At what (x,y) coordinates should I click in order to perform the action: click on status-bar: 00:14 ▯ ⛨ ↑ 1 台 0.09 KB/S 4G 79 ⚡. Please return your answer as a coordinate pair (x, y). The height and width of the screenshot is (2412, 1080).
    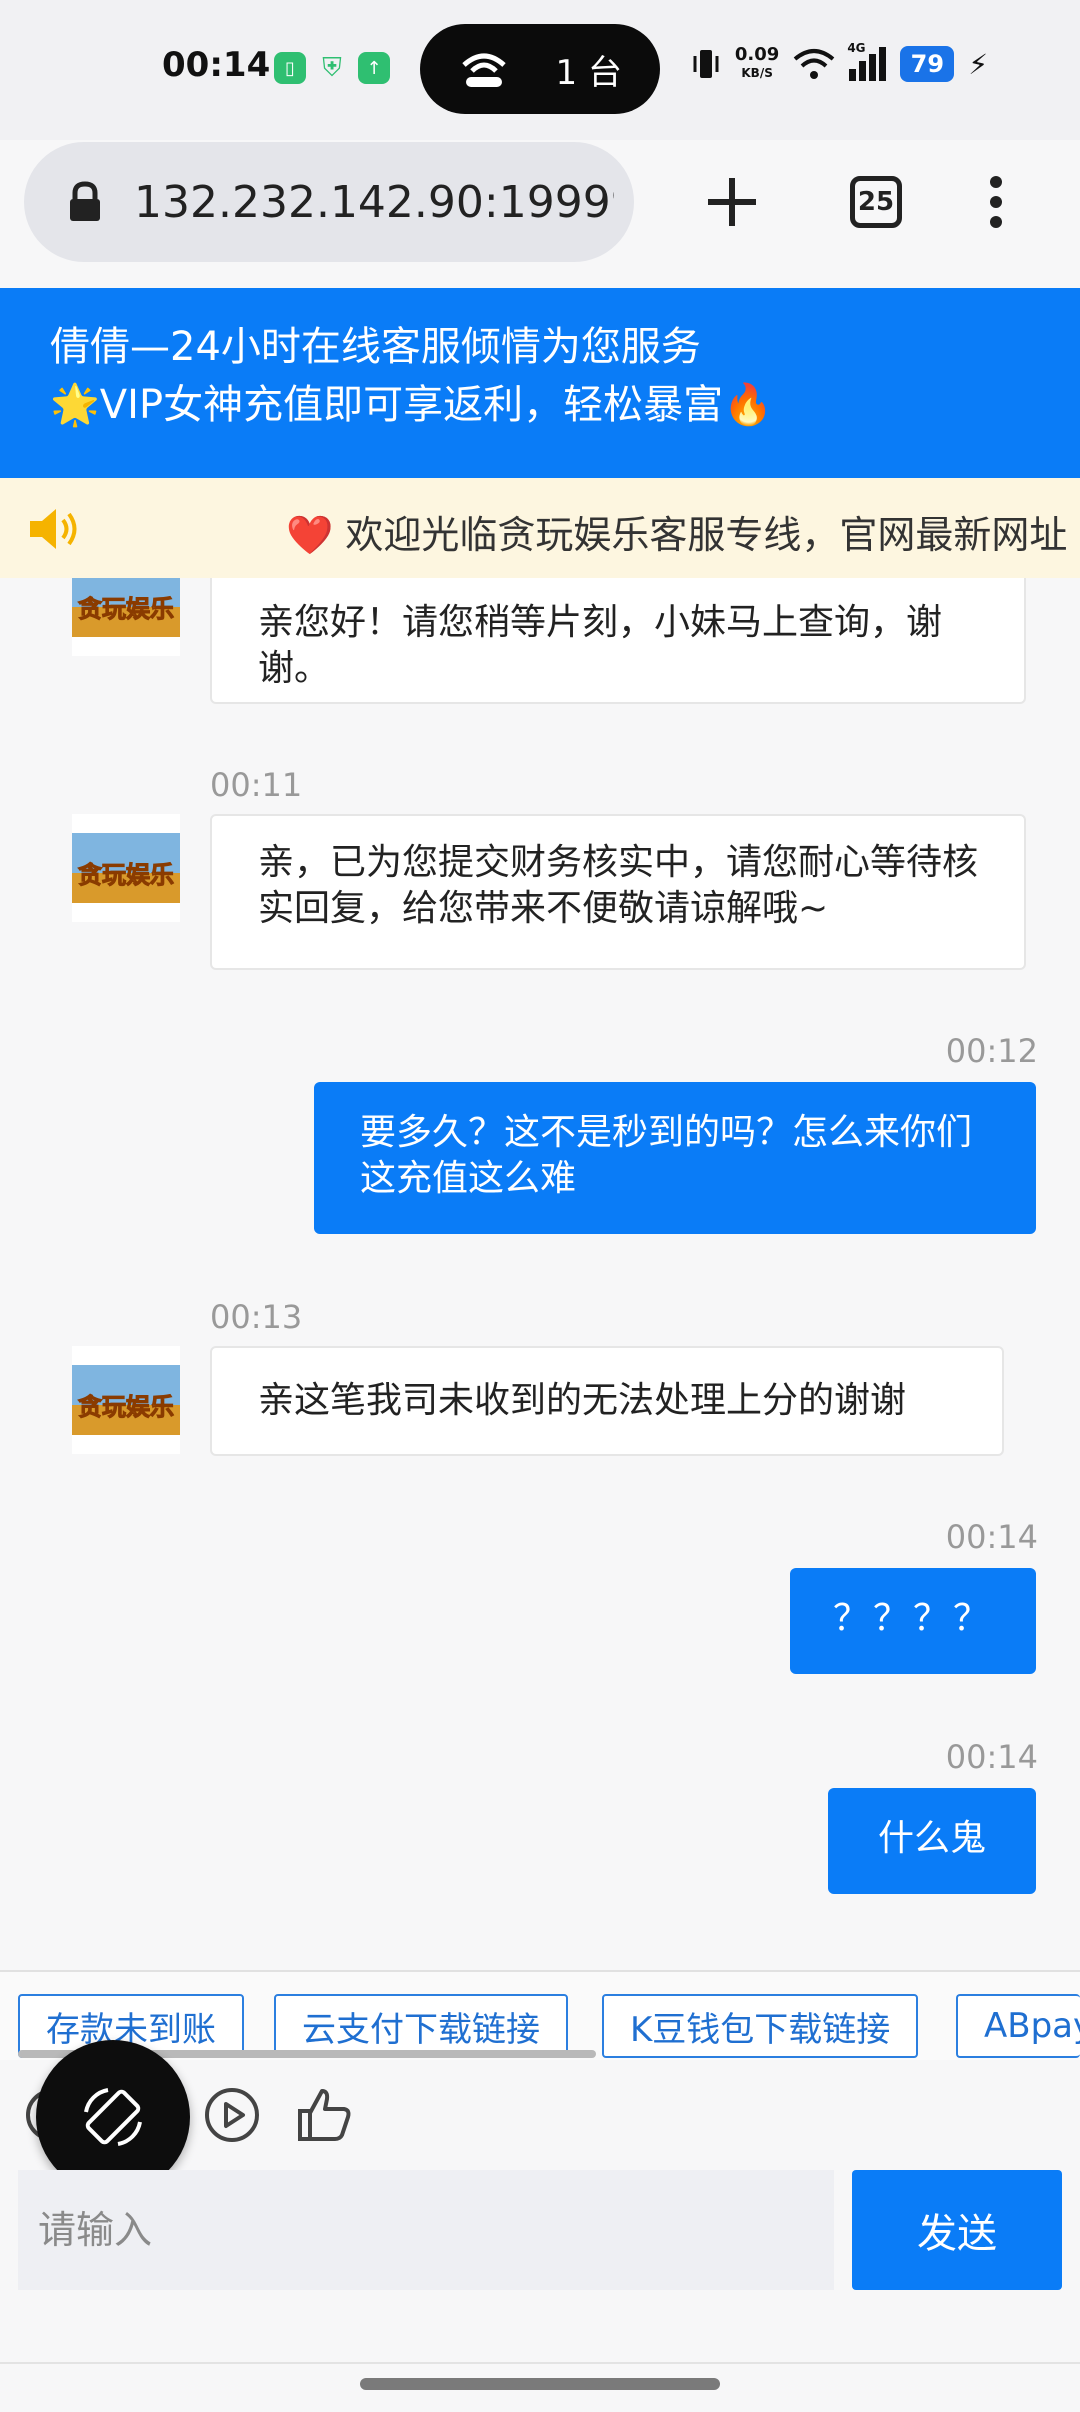
    Looking at the image, I should click on (540, 70).